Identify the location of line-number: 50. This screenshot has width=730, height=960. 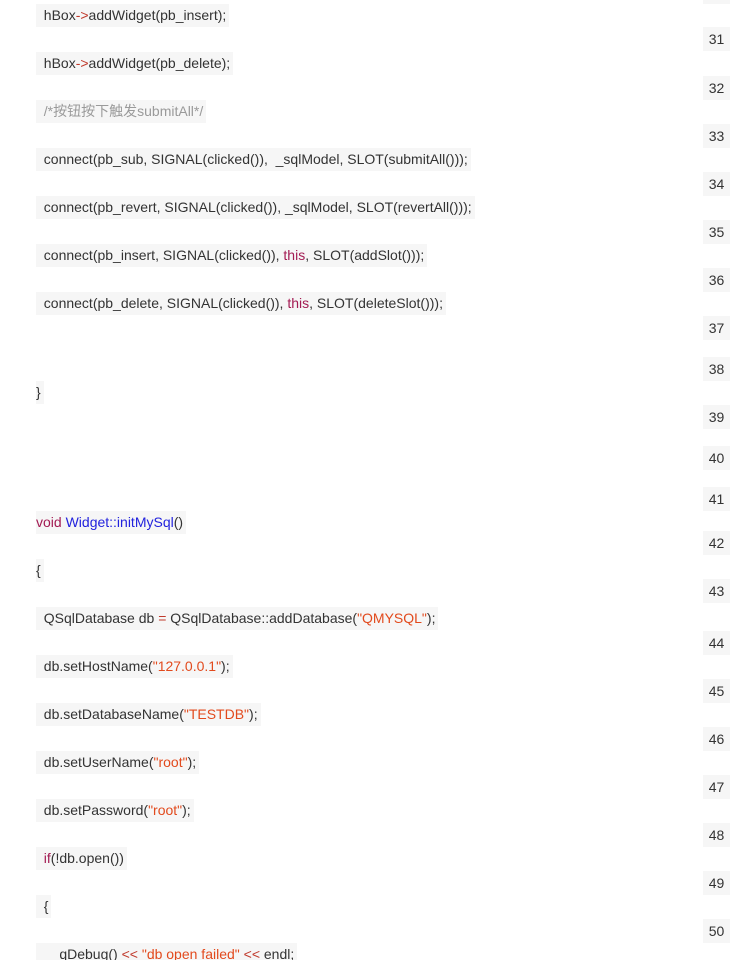
(716, 931).